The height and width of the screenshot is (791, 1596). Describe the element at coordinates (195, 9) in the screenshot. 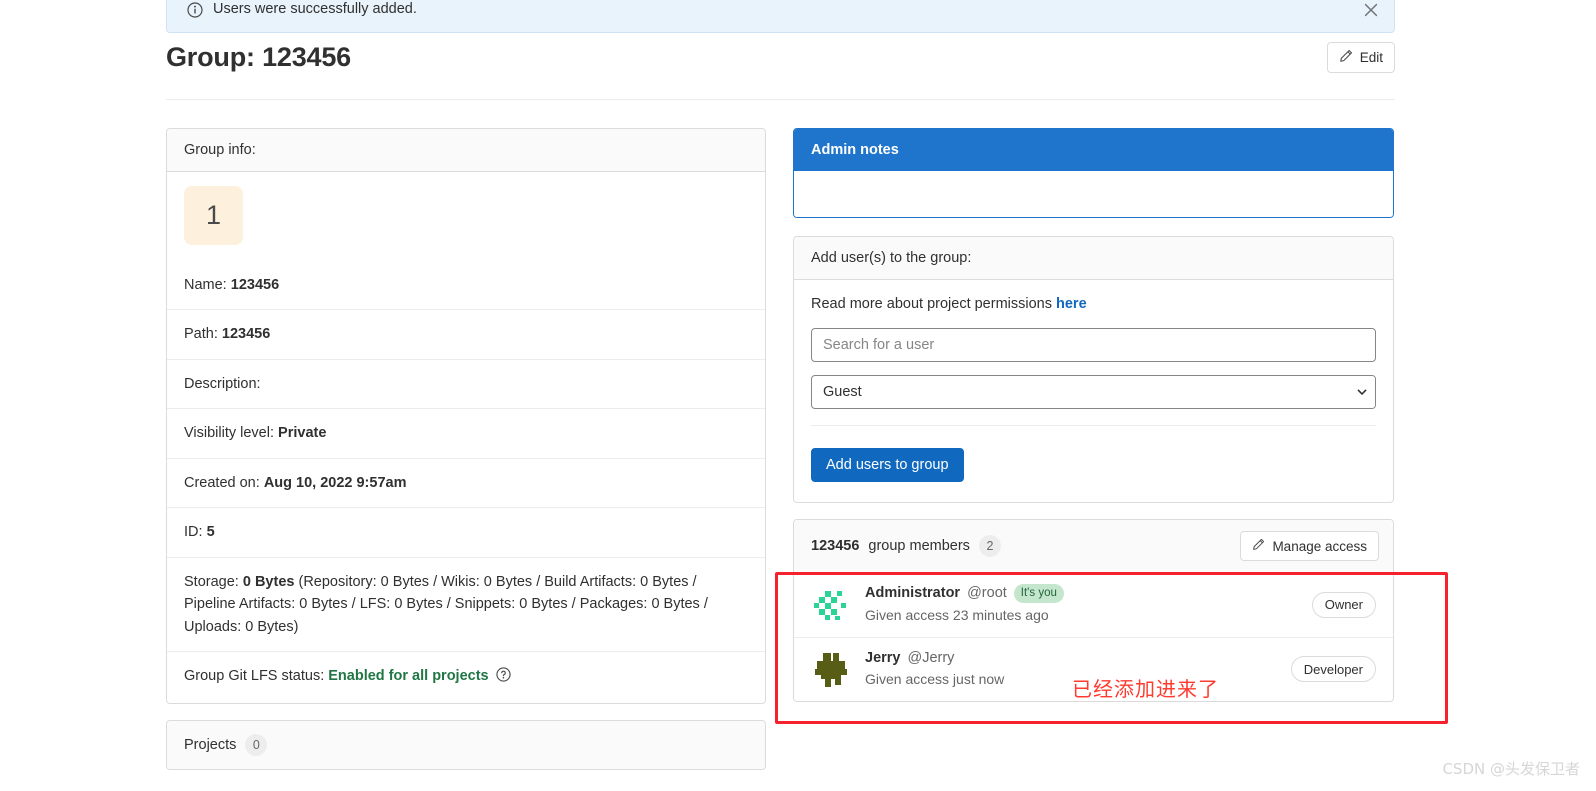

I see `info-circle-icon` at that location.